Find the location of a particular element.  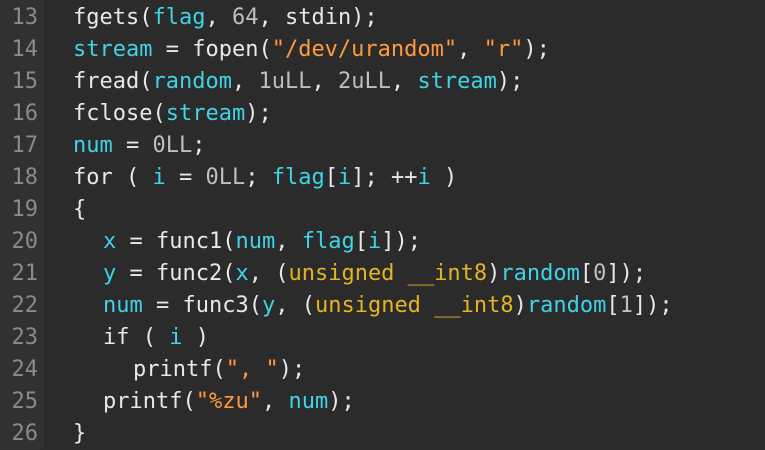

code-line: 16 fclose(stream); is located at coordinates (382, 114).